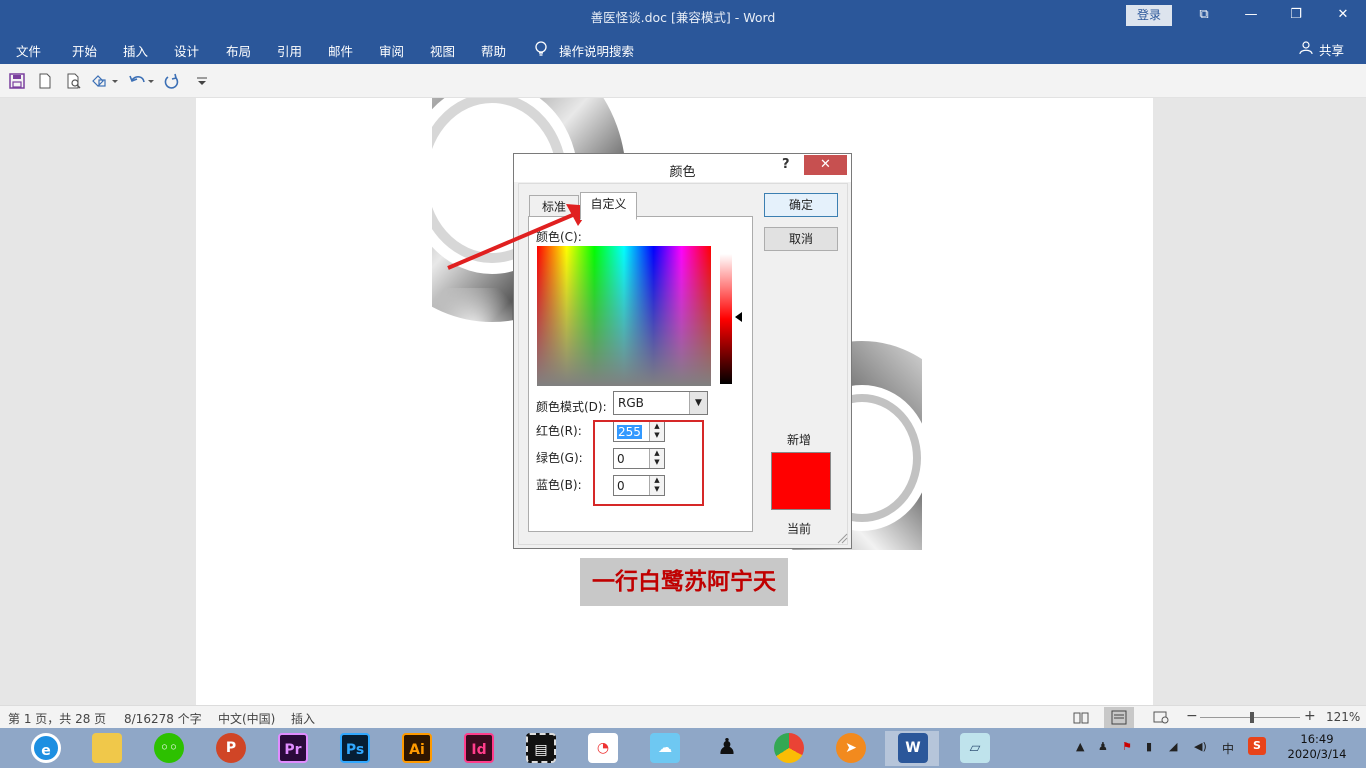 The height and width of the screenshot is (768, 1366). Describe the element at coordinates (1173, 746) in the screenshot. I see `wifi-icon: ◢` at that location.